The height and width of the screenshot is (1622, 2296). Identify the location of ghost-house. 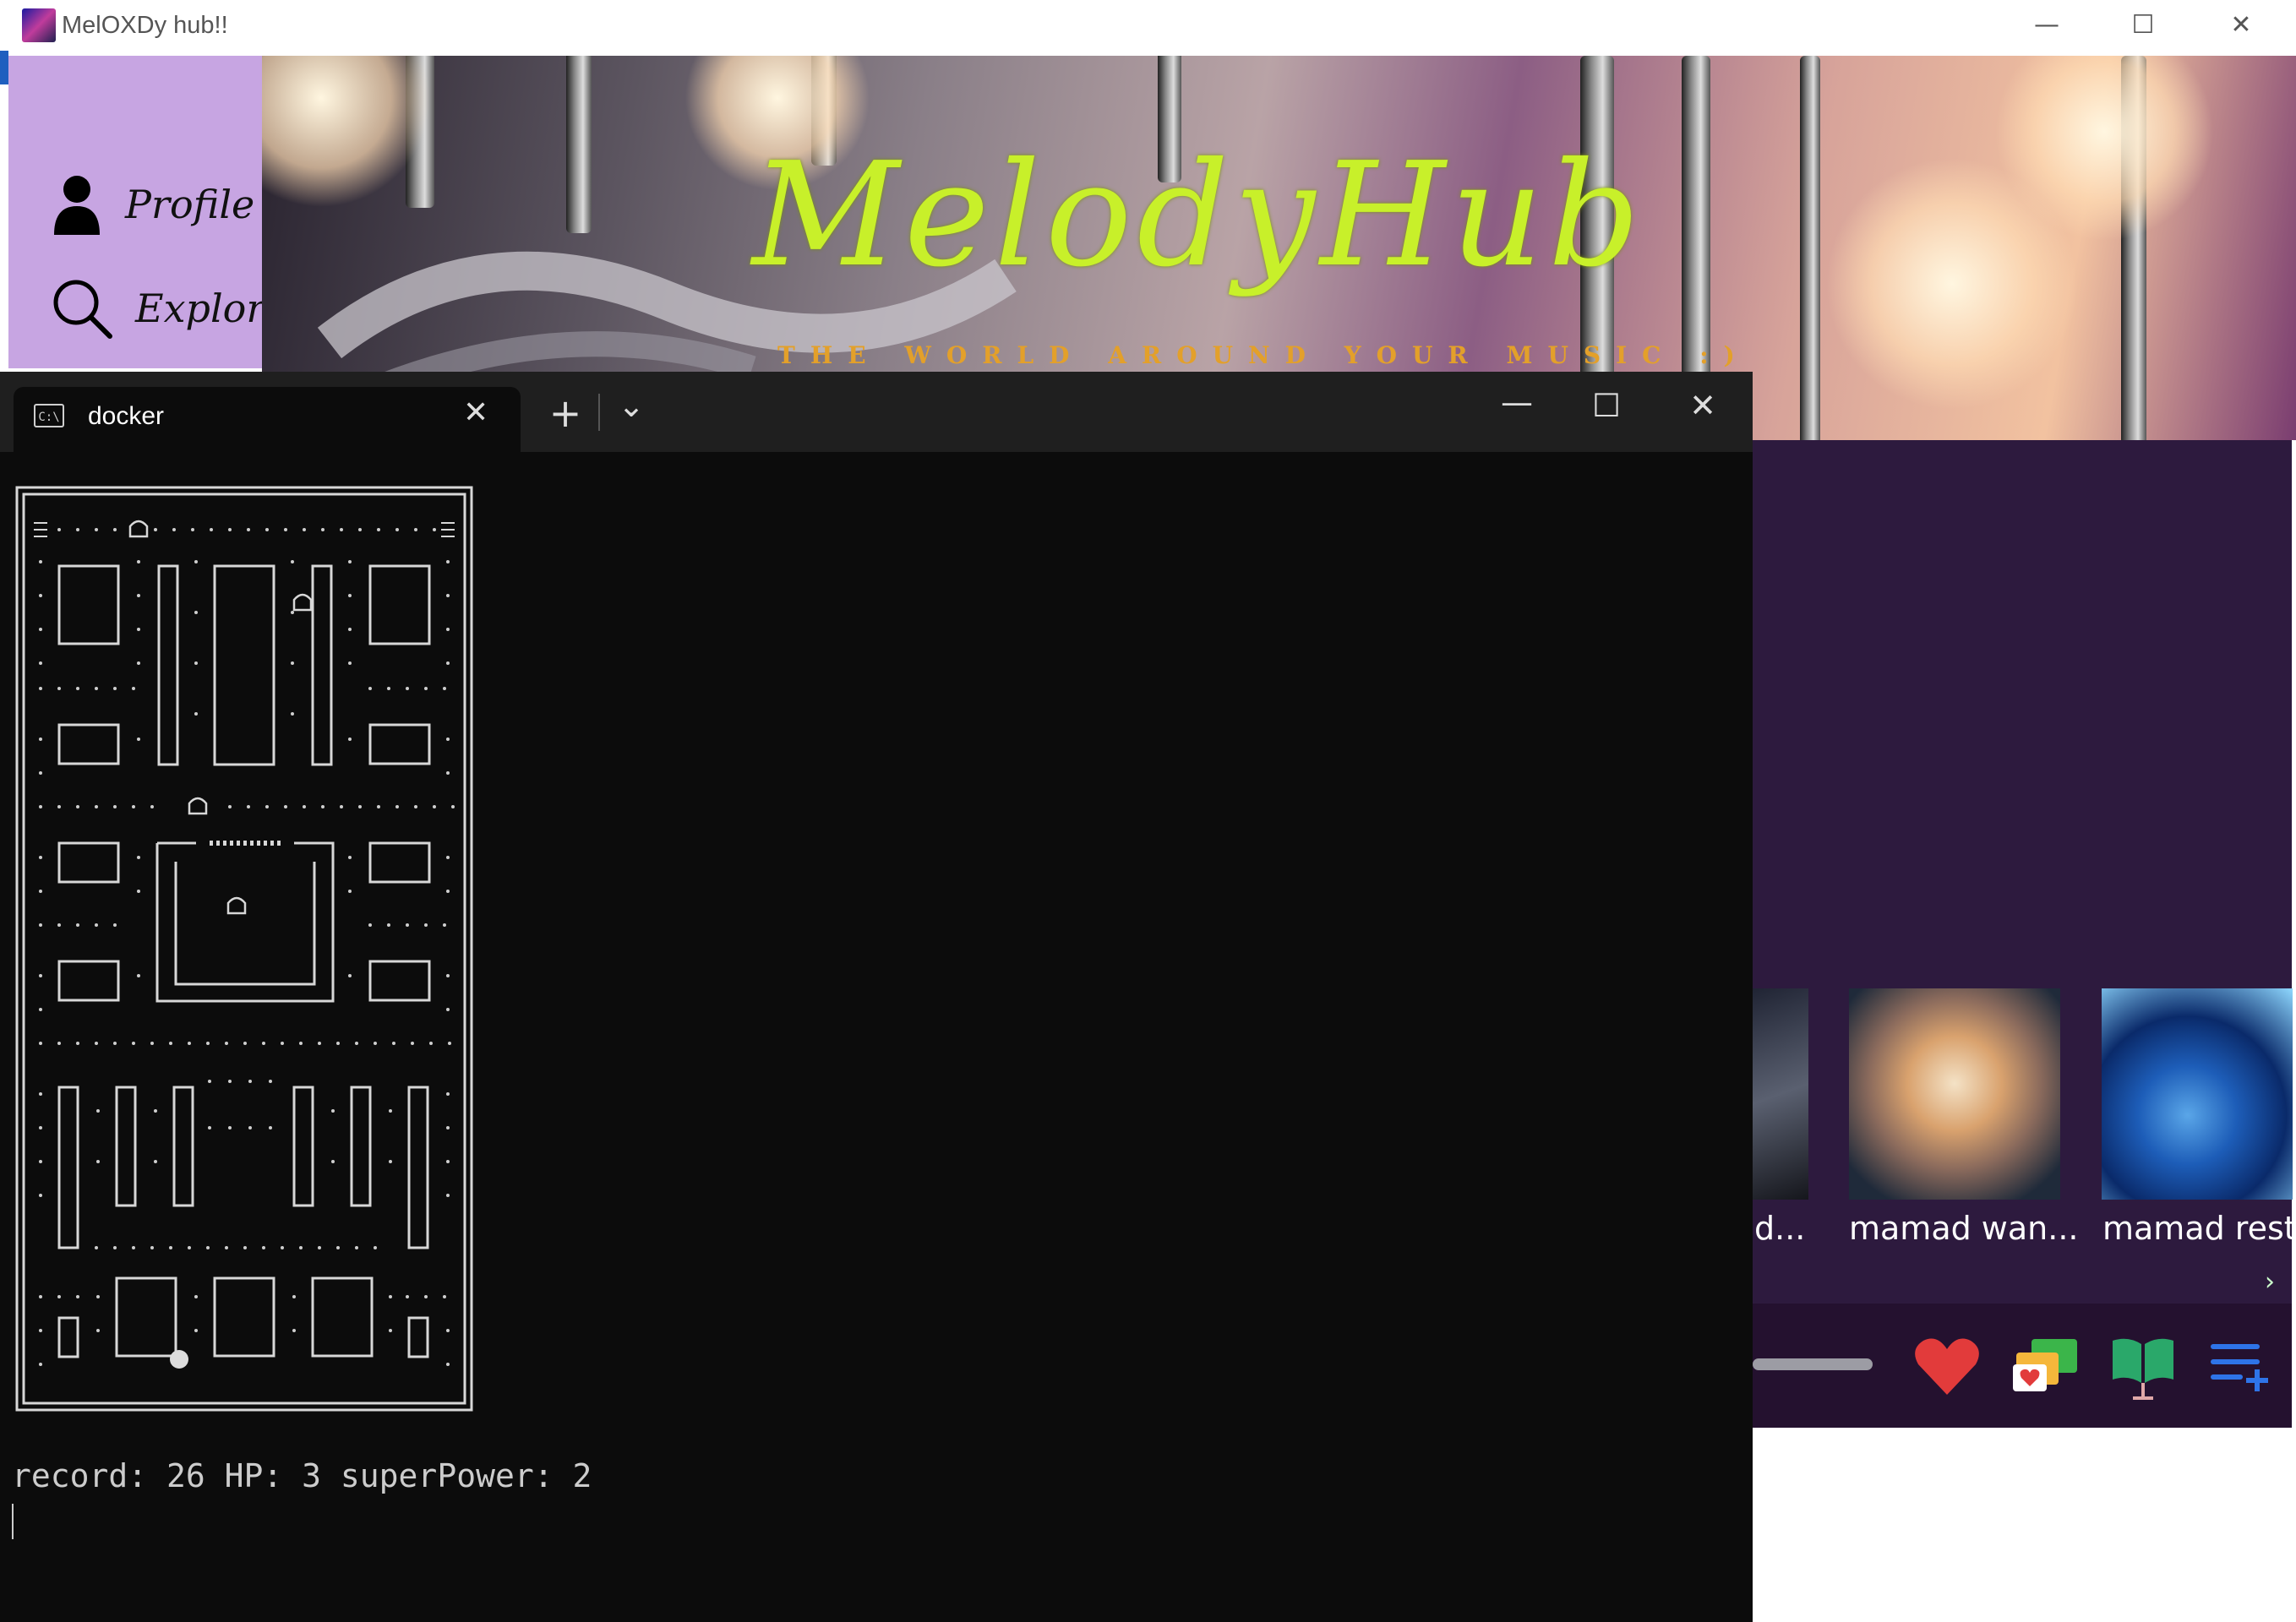
(245, 922).